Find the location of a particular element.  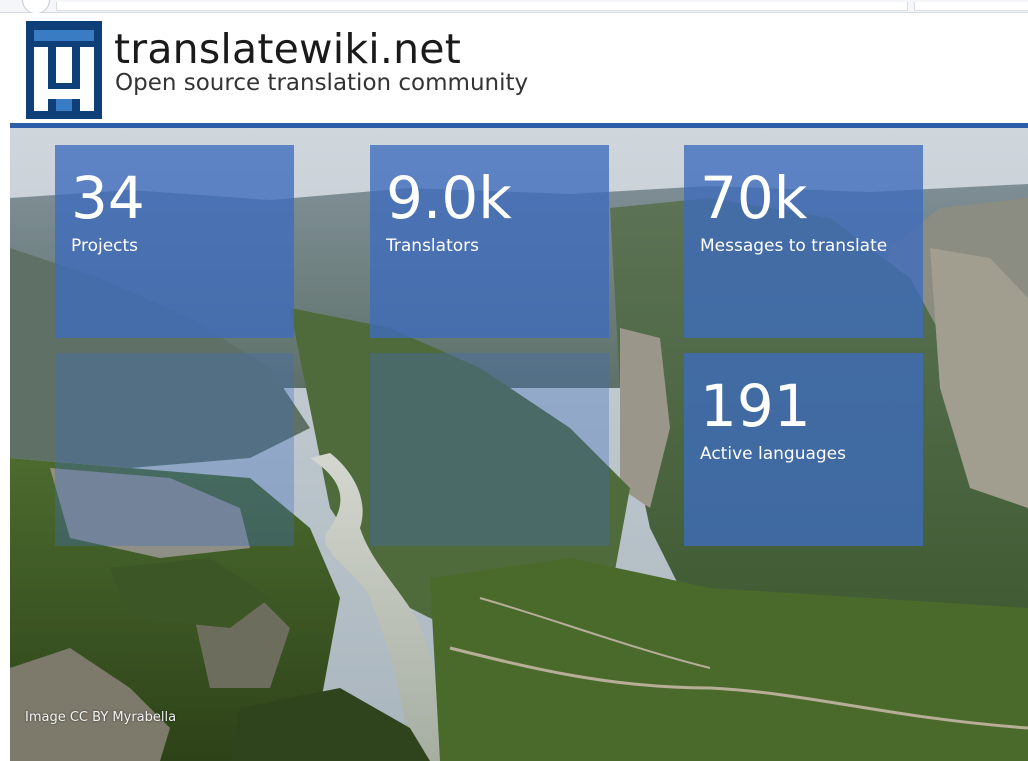

browser-button is located at coordinates (36, 7).